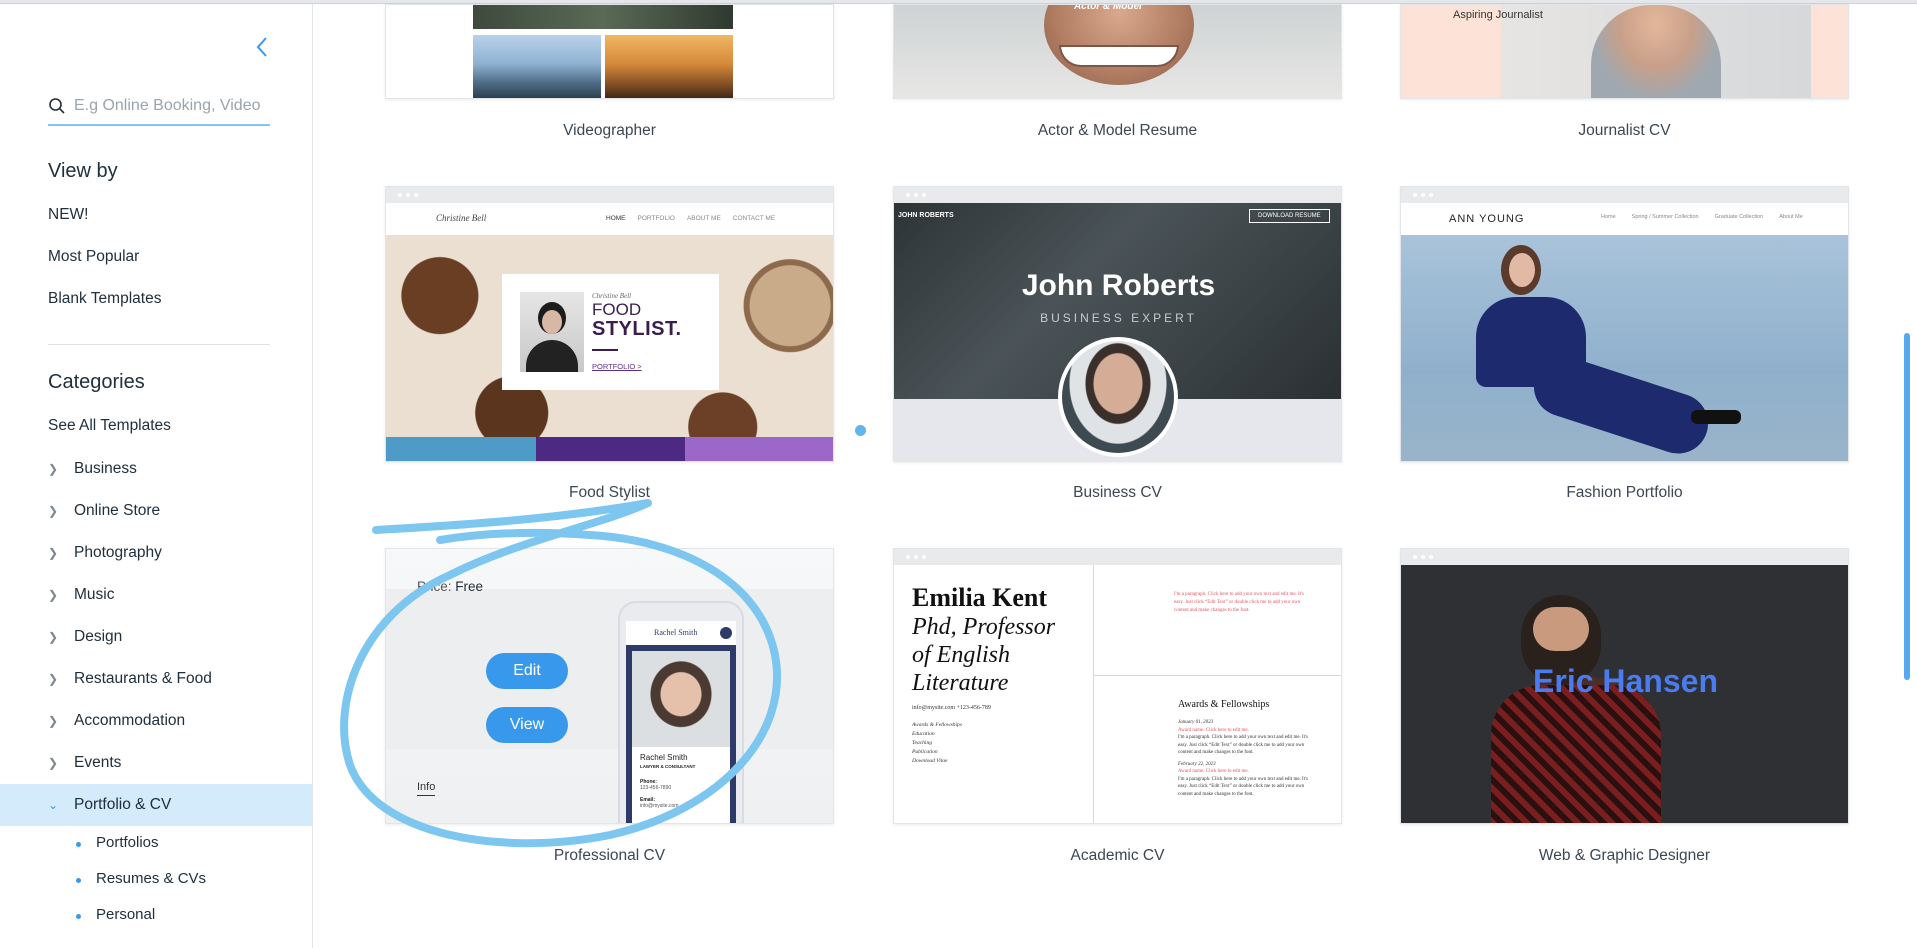  I want to click on category-label: Design, so click(98, 636).